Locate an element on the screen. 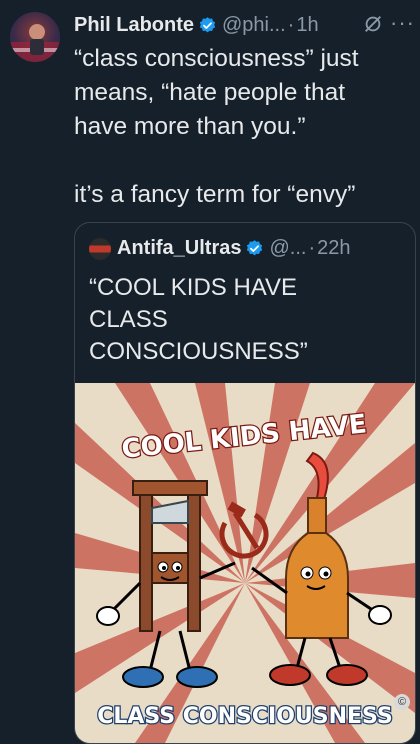 Image resolution: width=420 pixels, height=744 pixels. tweet-time: 1h is located at coordinates (307, 25).